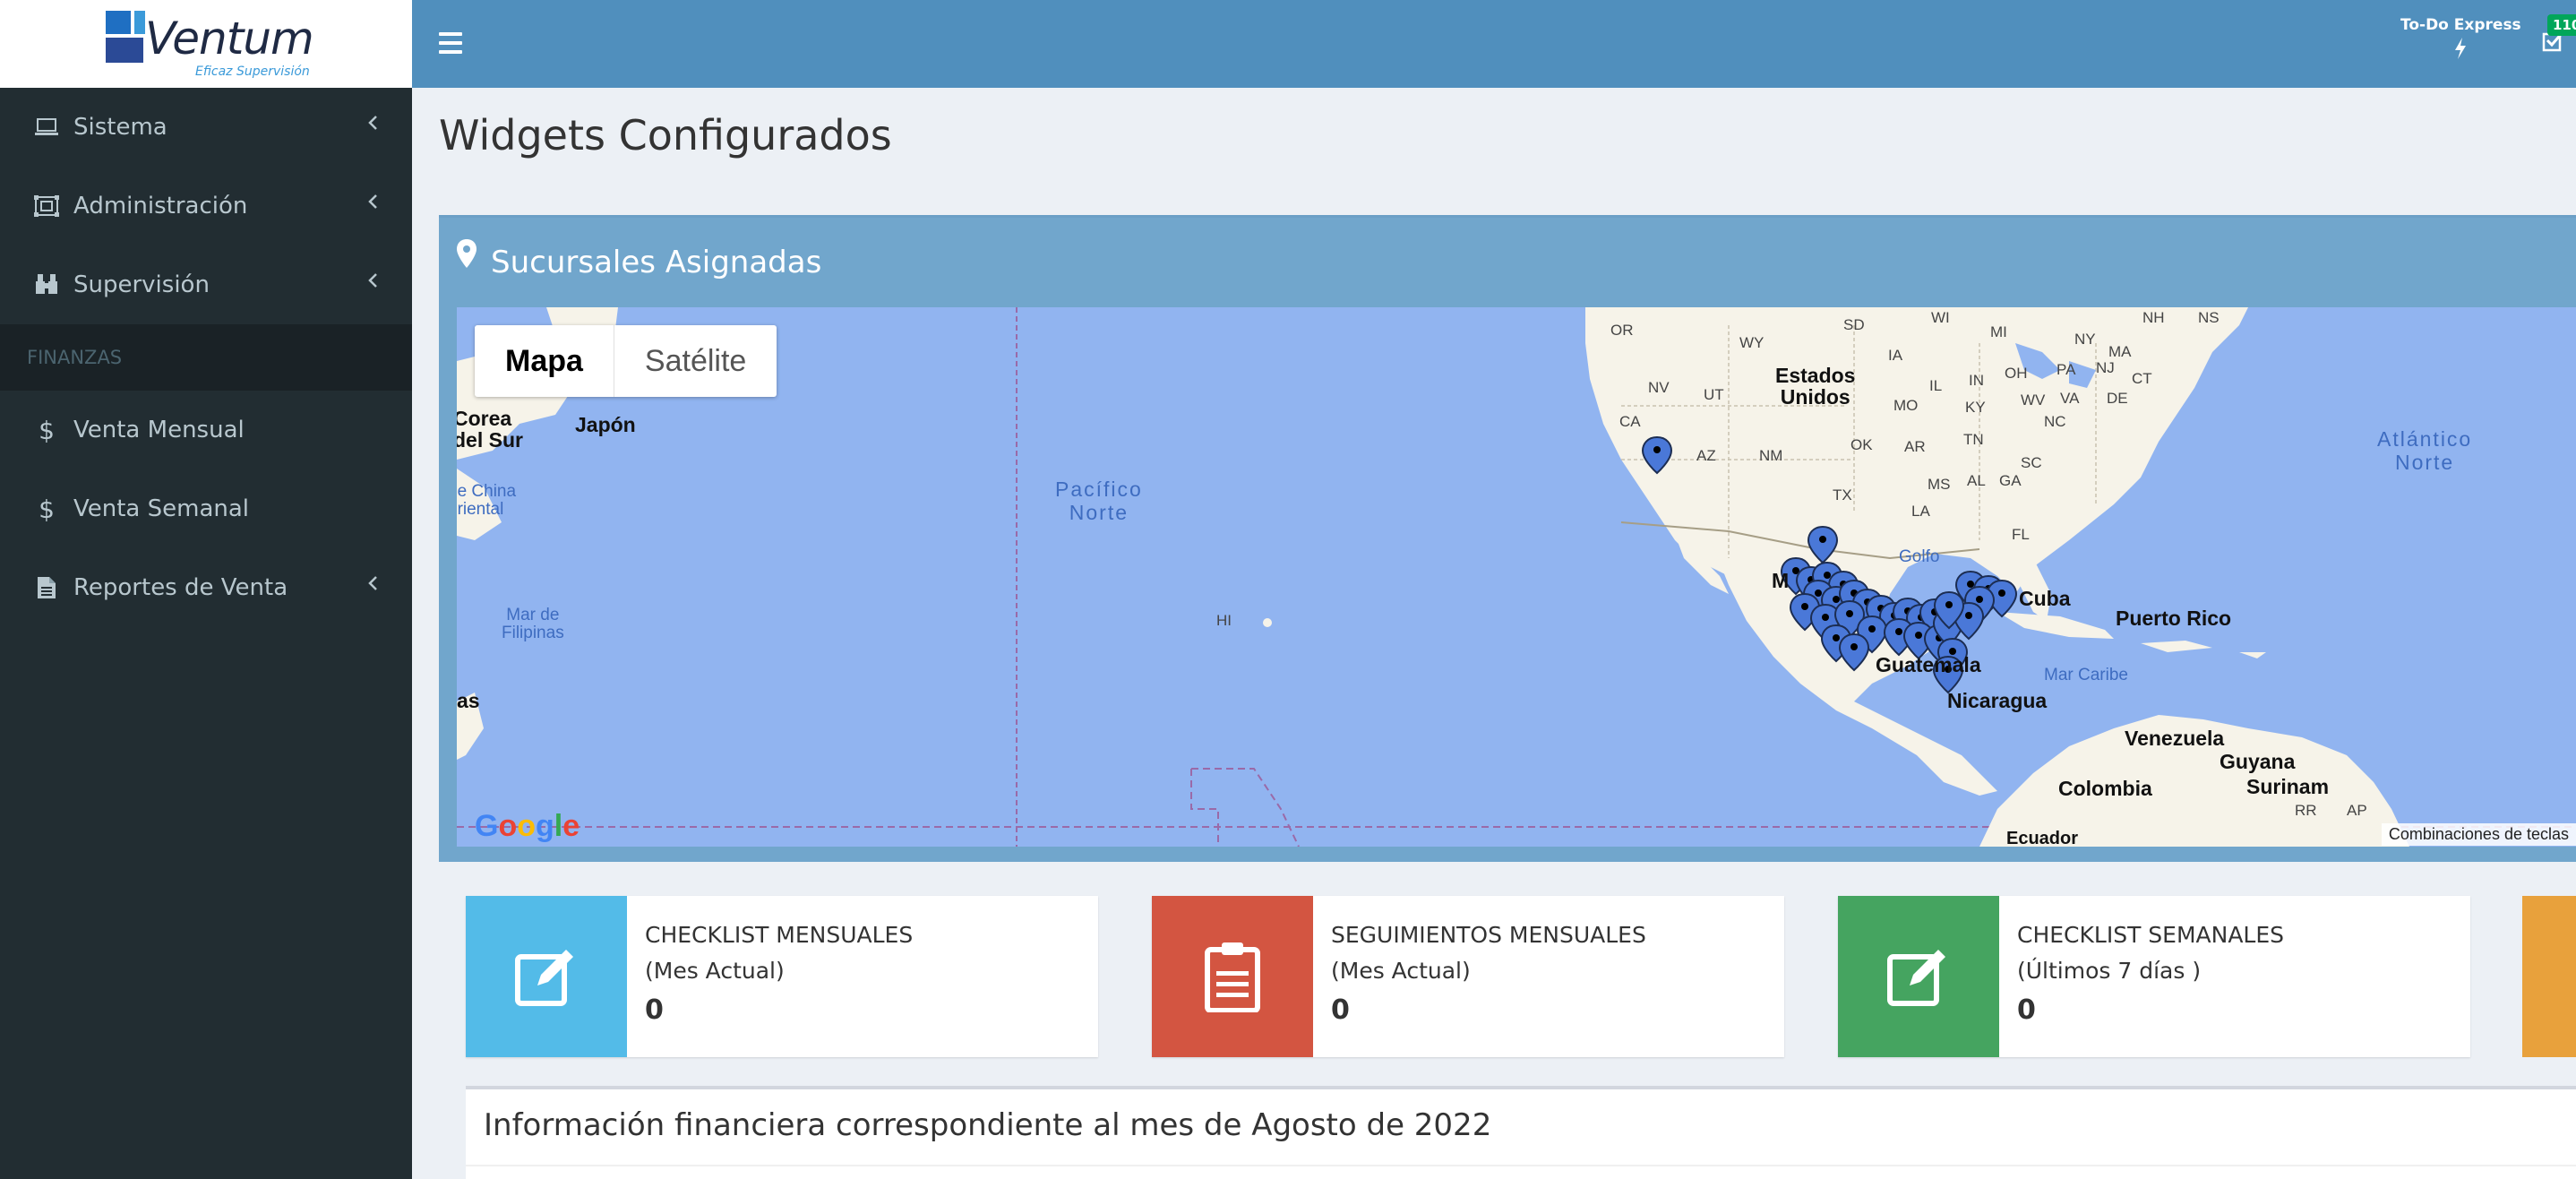  Describe the element at coordinates (2425, 450) in the screenshot. I see `map-label-atlantico: Atlántico Norte` at that location.